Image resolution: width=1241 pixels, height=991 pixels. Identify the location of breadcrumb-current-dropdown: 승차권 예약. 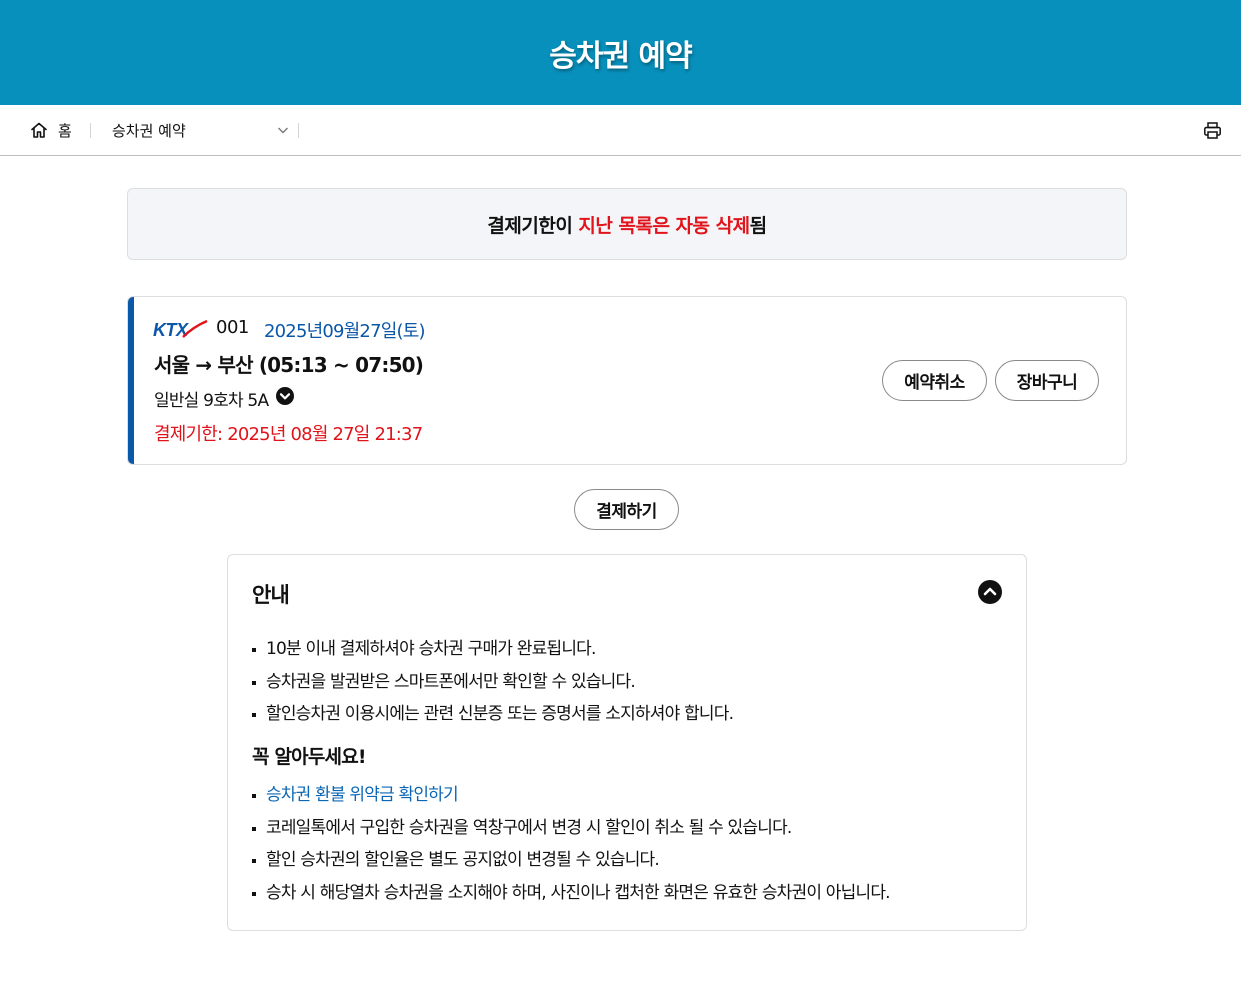
(149, 130).